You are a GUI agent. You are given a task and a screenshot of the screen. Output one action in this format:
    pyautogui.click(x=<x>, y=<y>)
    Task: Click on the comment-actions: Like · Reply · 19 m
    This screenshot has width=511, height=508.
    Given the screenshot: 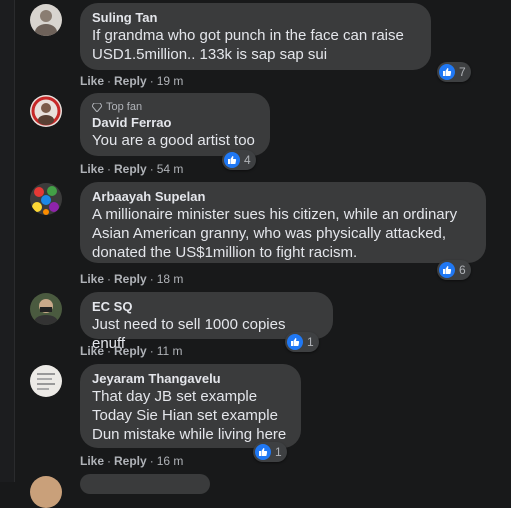 What is the action you would take?
    pyautogui.click(x=132, y=81)
    